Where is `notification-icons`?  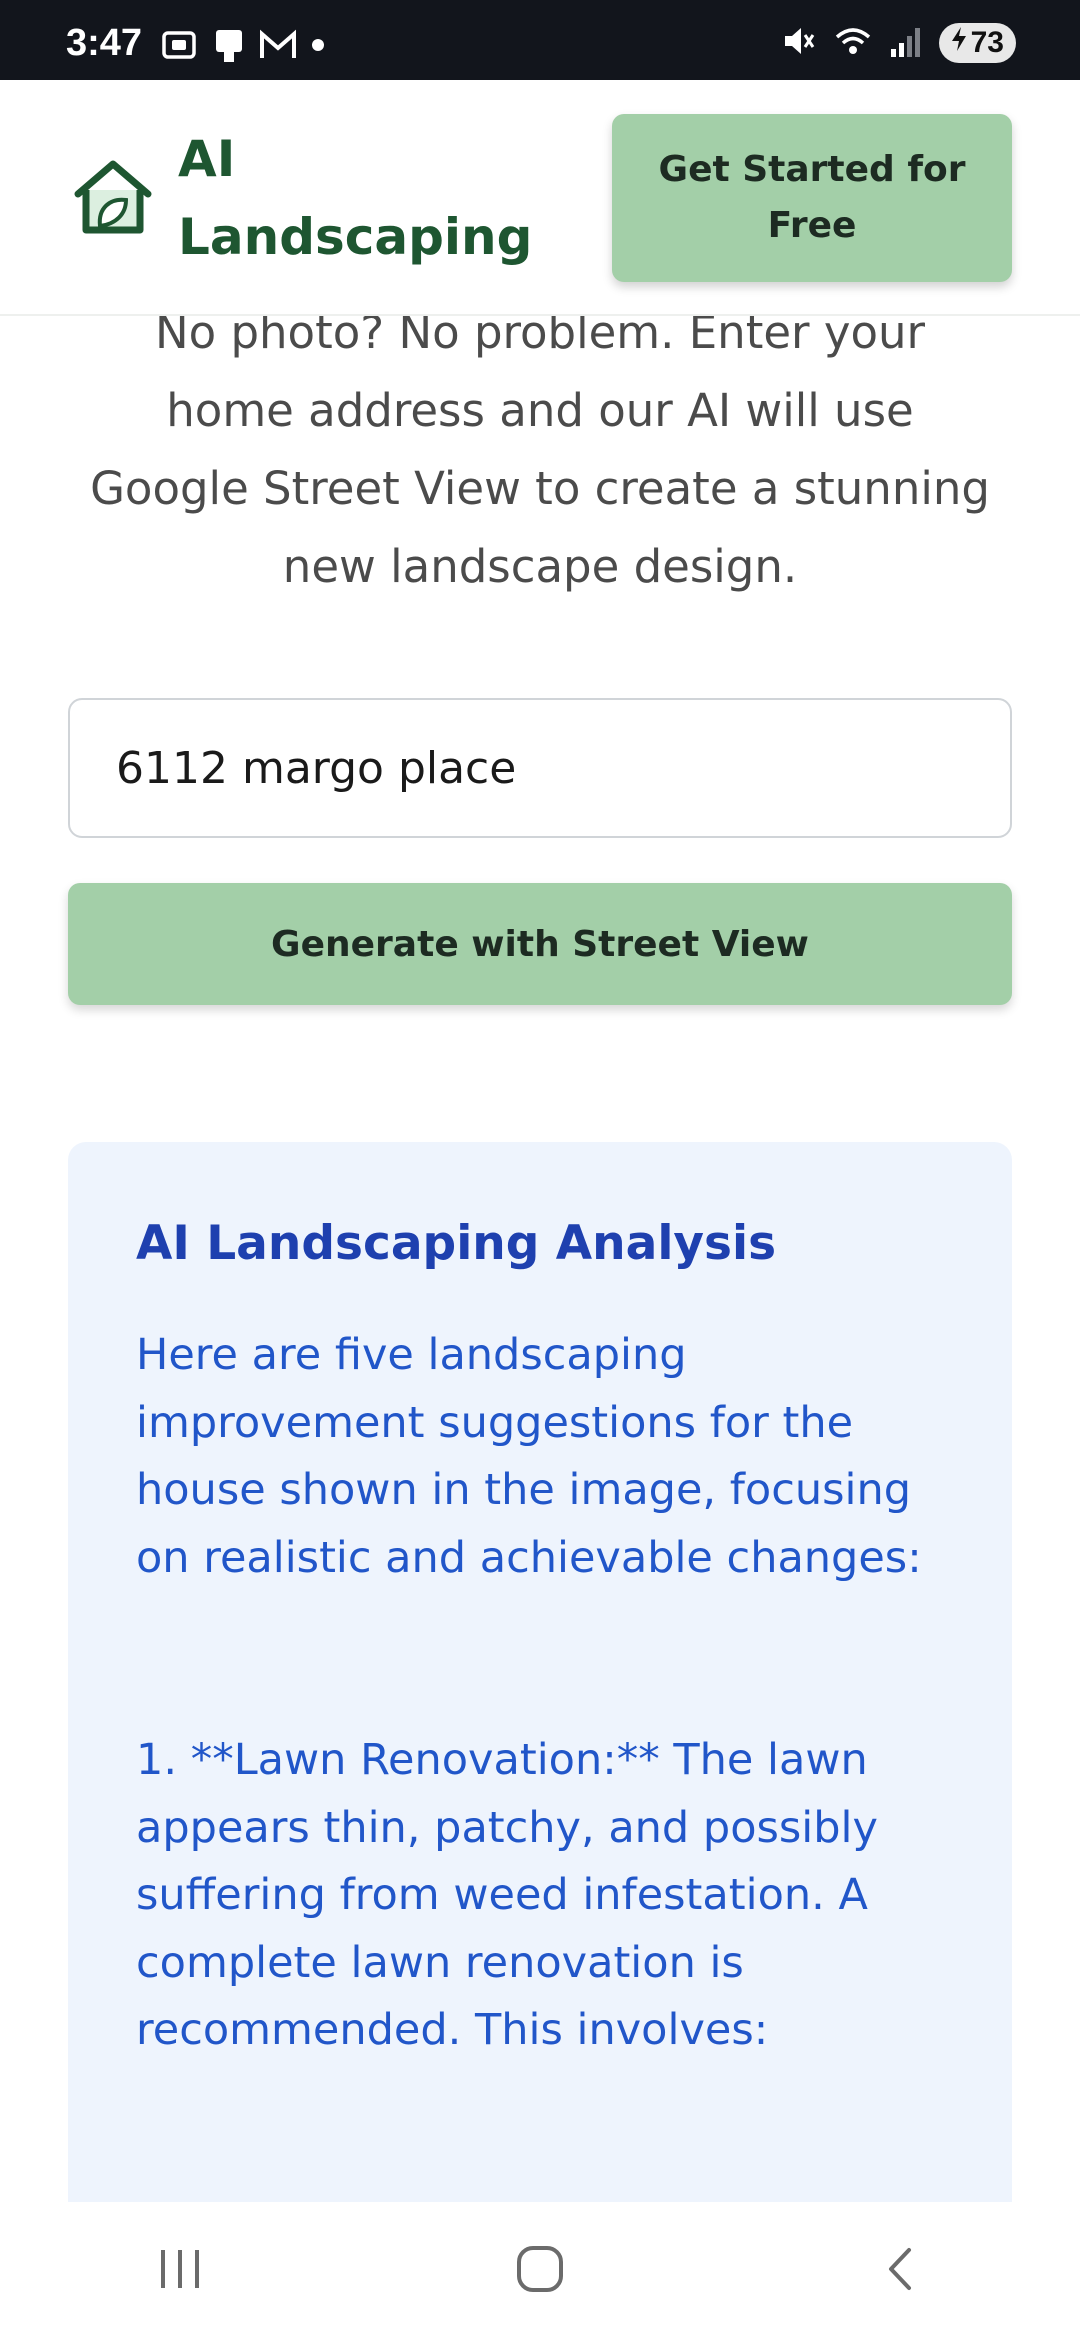
notification-icons is located at coordinates (244, 47).